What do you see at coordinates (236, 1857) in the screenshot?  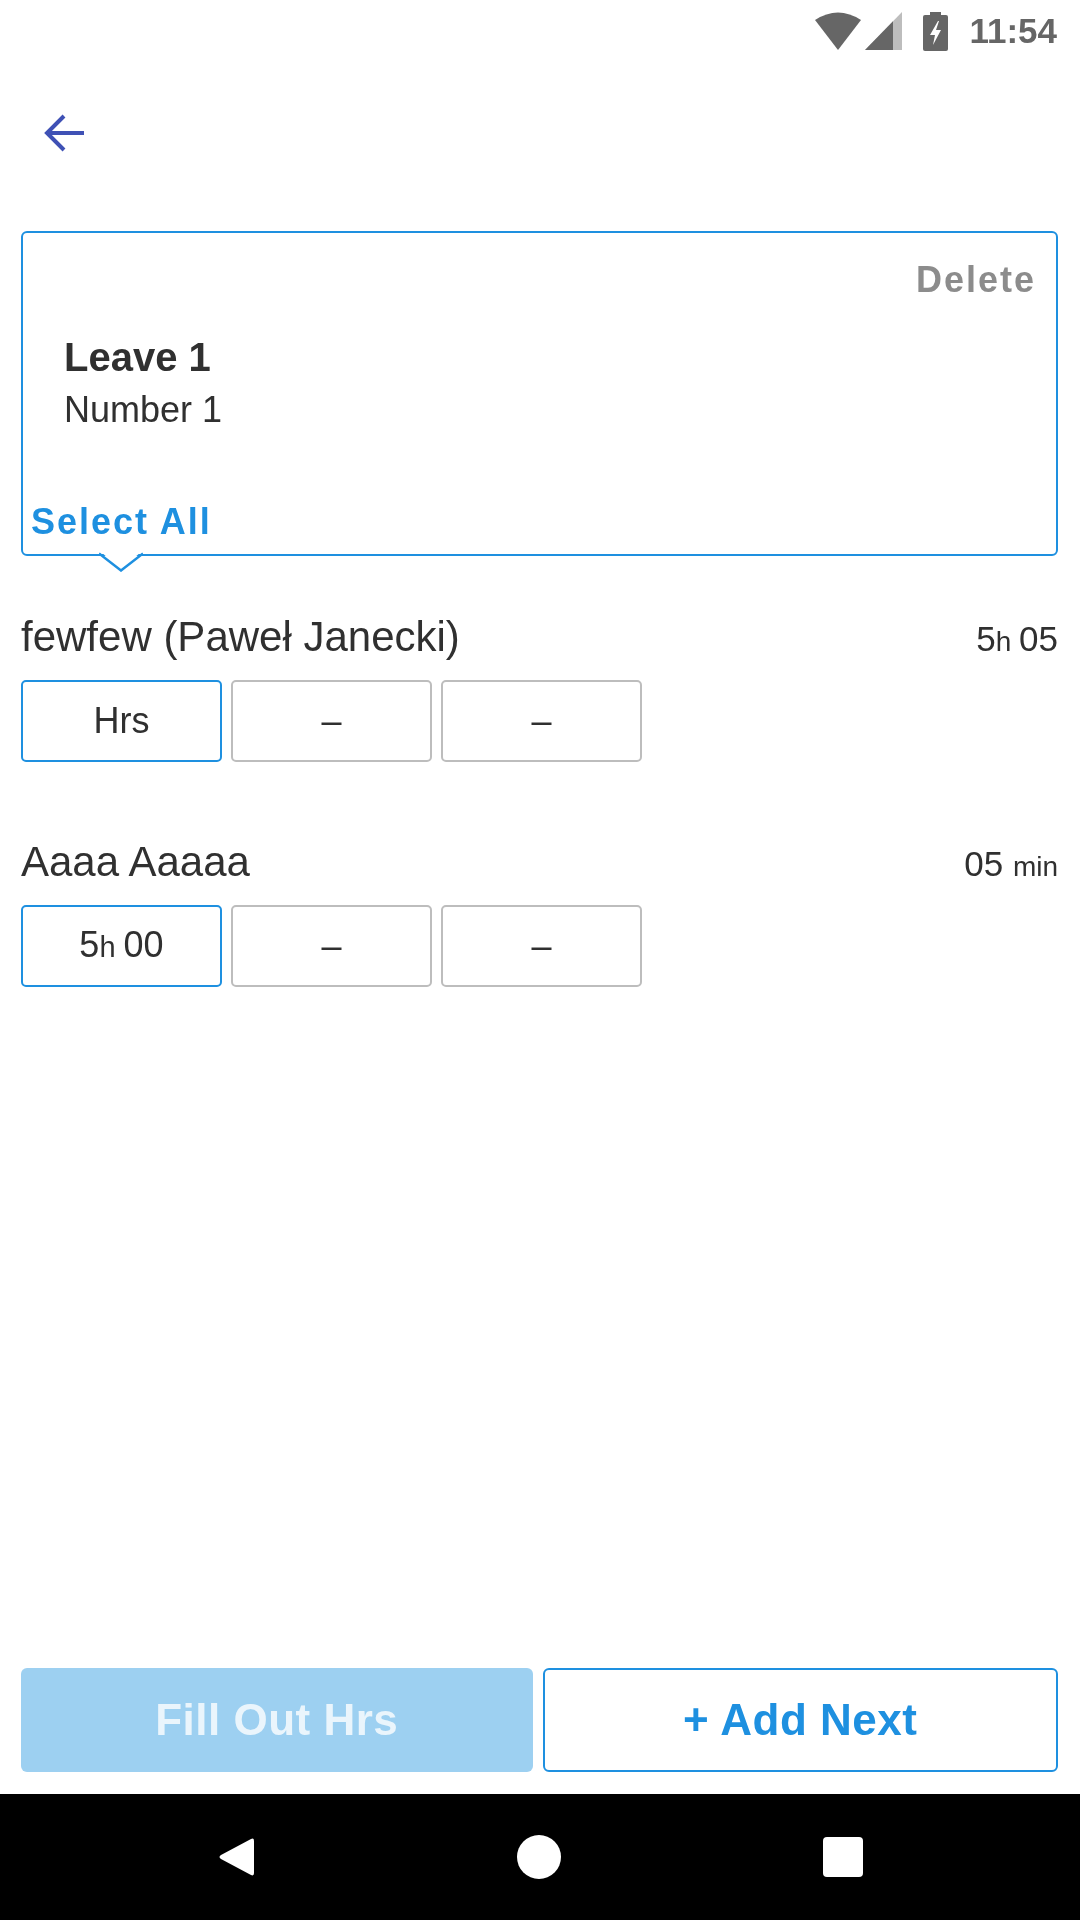 I see `back-triangle-icon` at bounding box center [236, 1857].